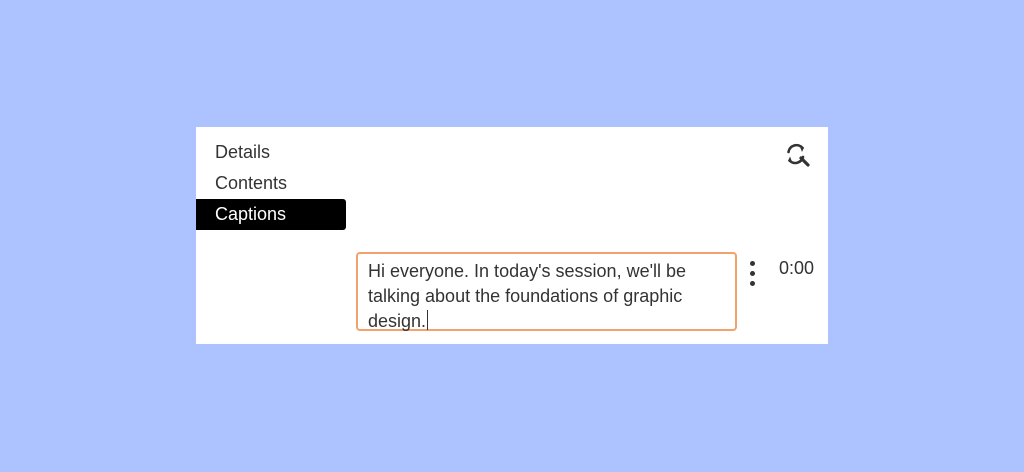  I want to click on nav-item-details: Details, so click(271, 152).